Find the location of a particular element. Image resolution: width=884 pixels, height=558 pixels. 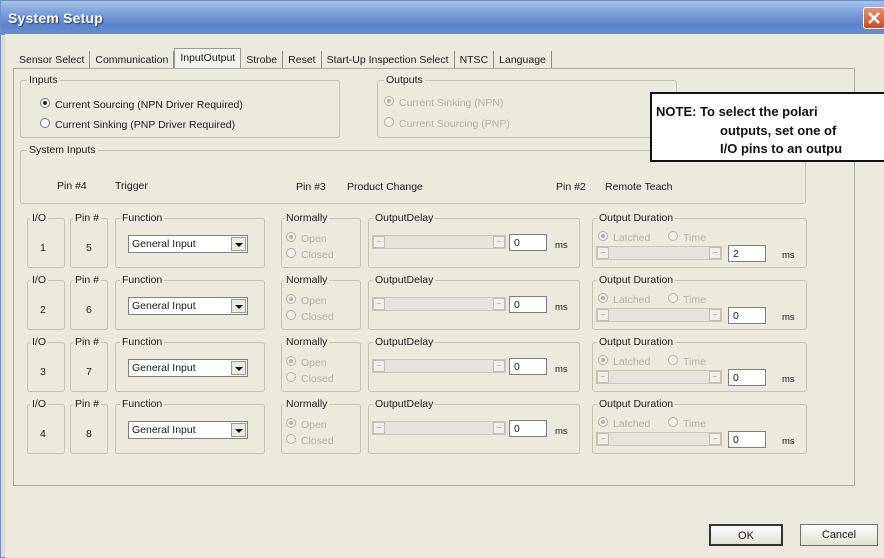

io-group: I/O is located at coordinates (46, 364).